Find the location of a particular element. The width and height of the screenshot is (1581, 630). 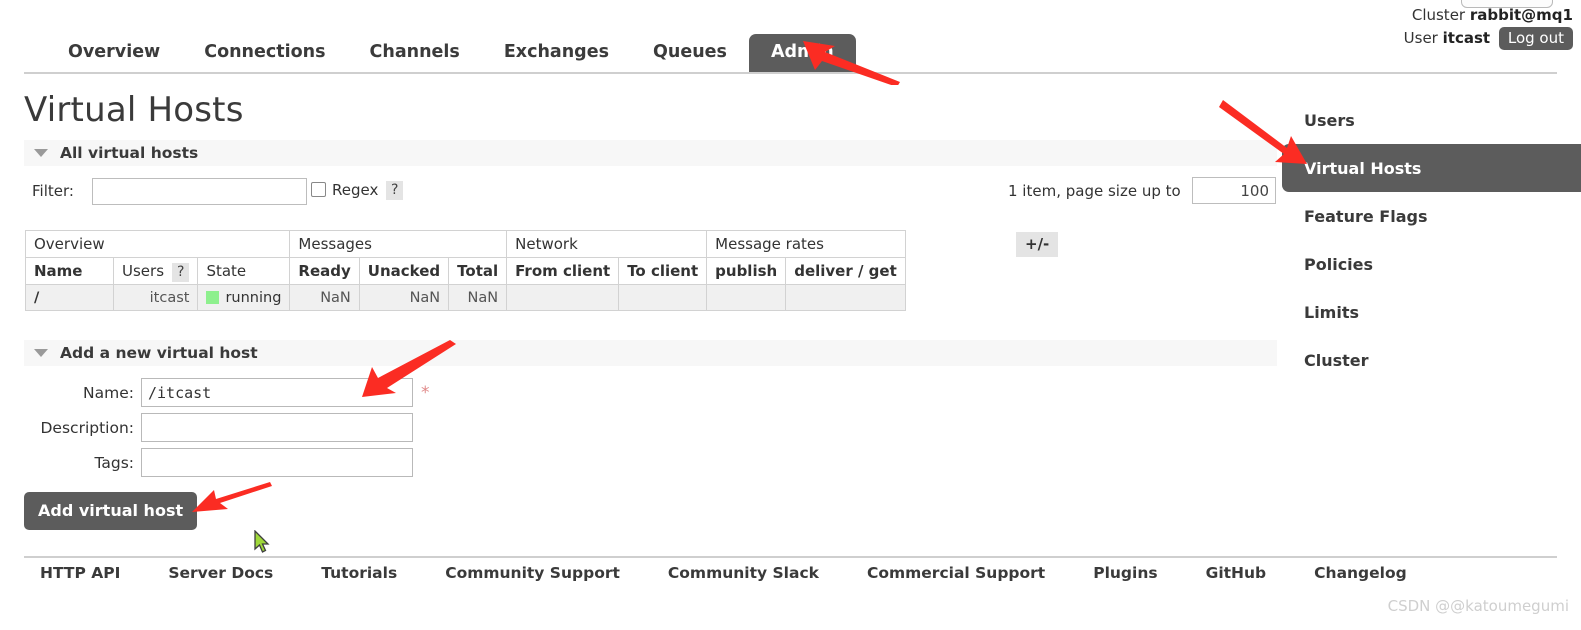

table-group-header: Messages is located at coordinates (398, 244).